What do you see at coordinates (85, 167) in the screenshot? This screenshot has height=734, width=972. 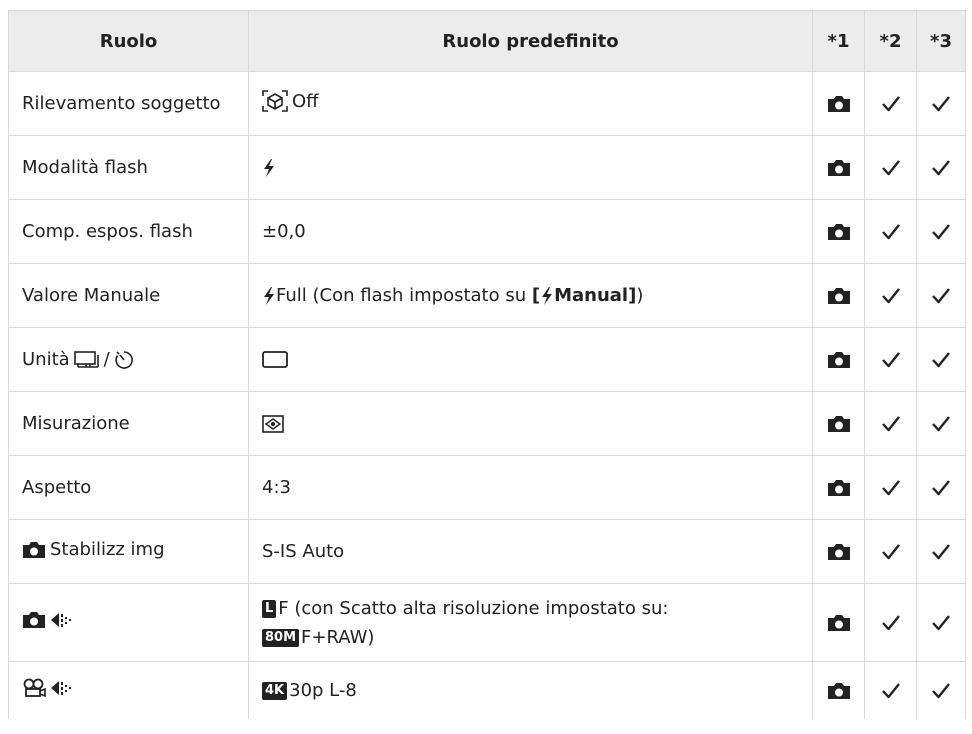 I see `role-label: Modalità flash` at bounding box center [85, 167].